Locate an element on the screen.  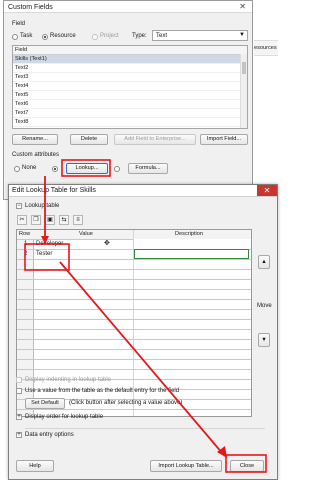
column-header-value: Value is located at coordinates (86, 234).